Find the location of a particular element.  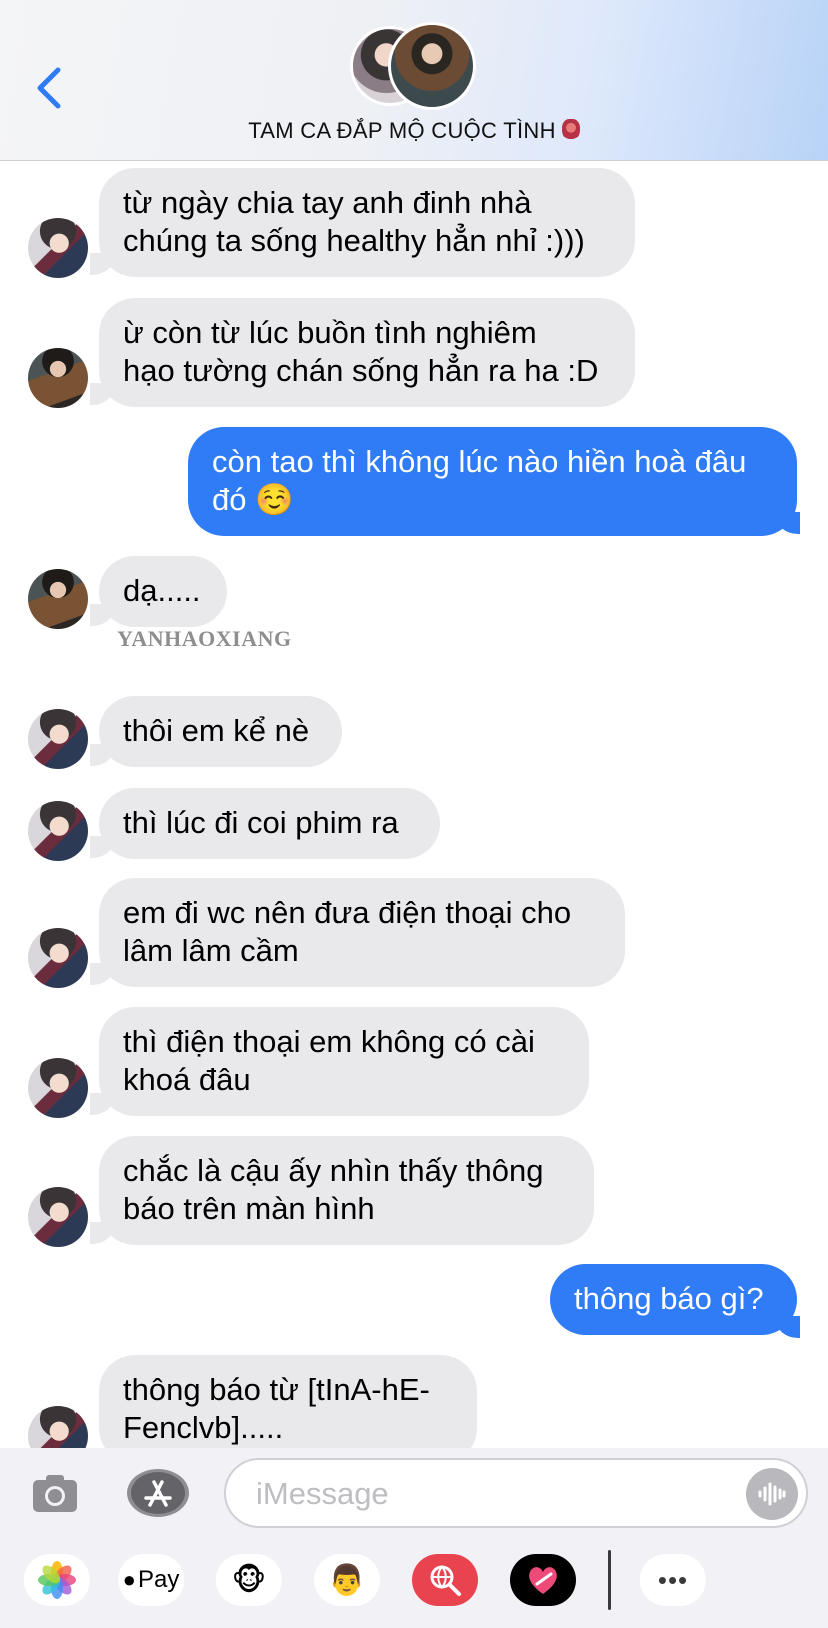

digital-touch-button is located at coordinates (543, 1580).